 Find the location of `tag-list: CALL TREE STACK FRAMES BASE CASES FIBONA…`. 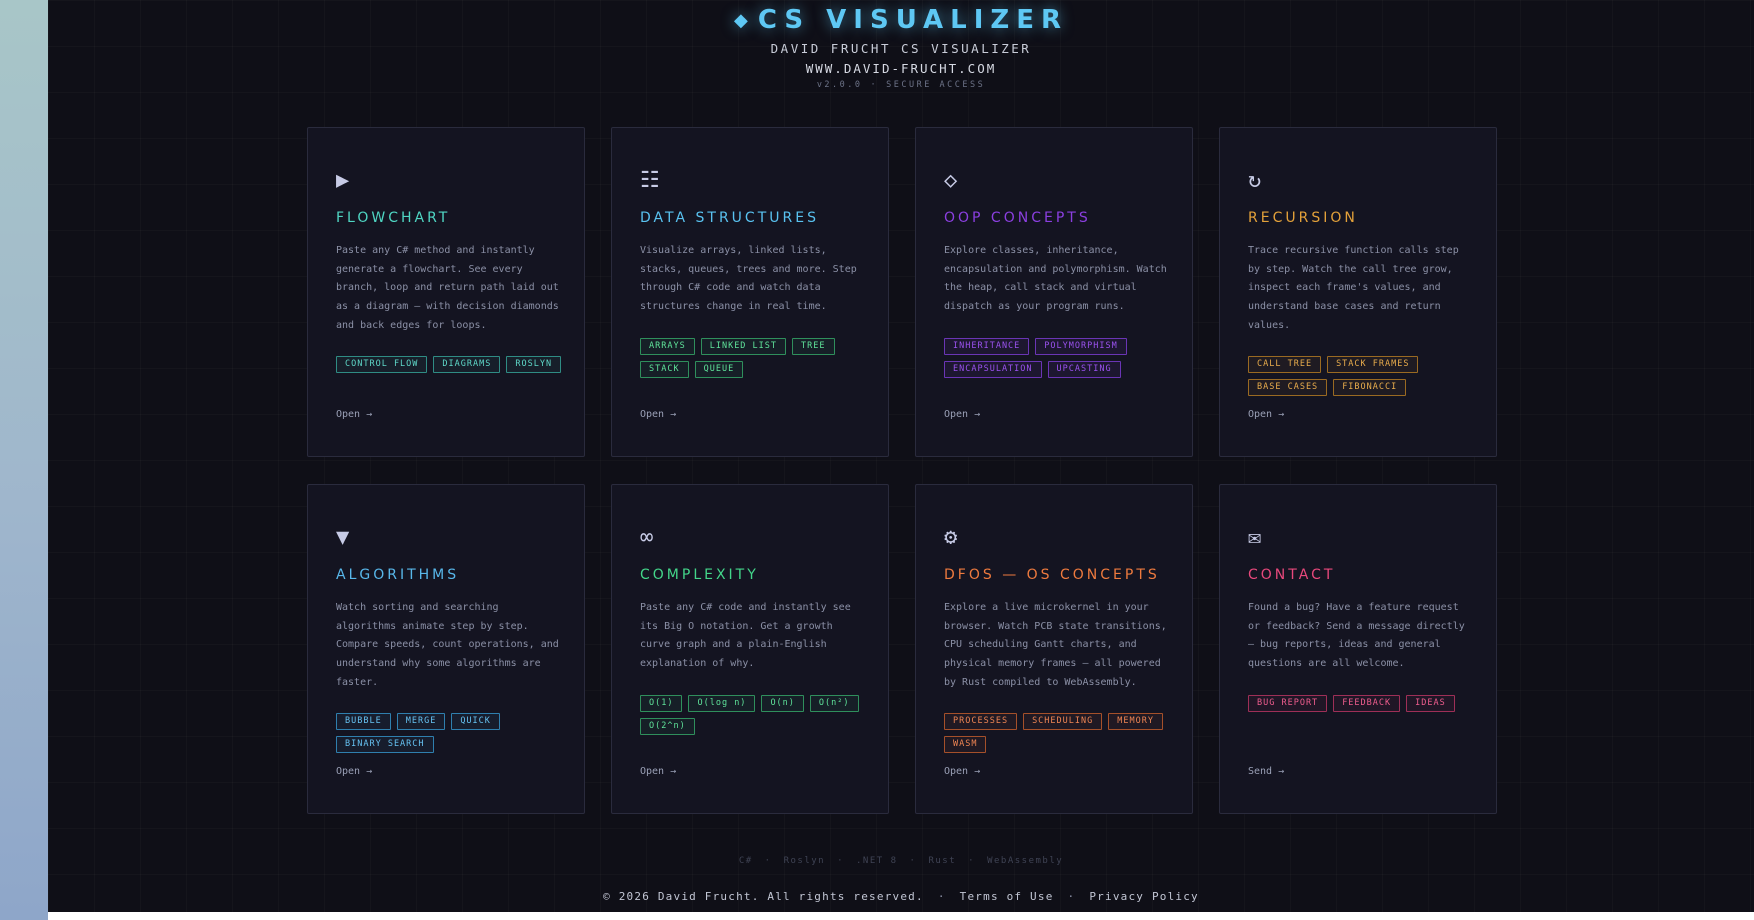

tag-list: CALL TREE STACK FRAMES BASE CASES FIBONA… is located at coordinates (1368, 376).